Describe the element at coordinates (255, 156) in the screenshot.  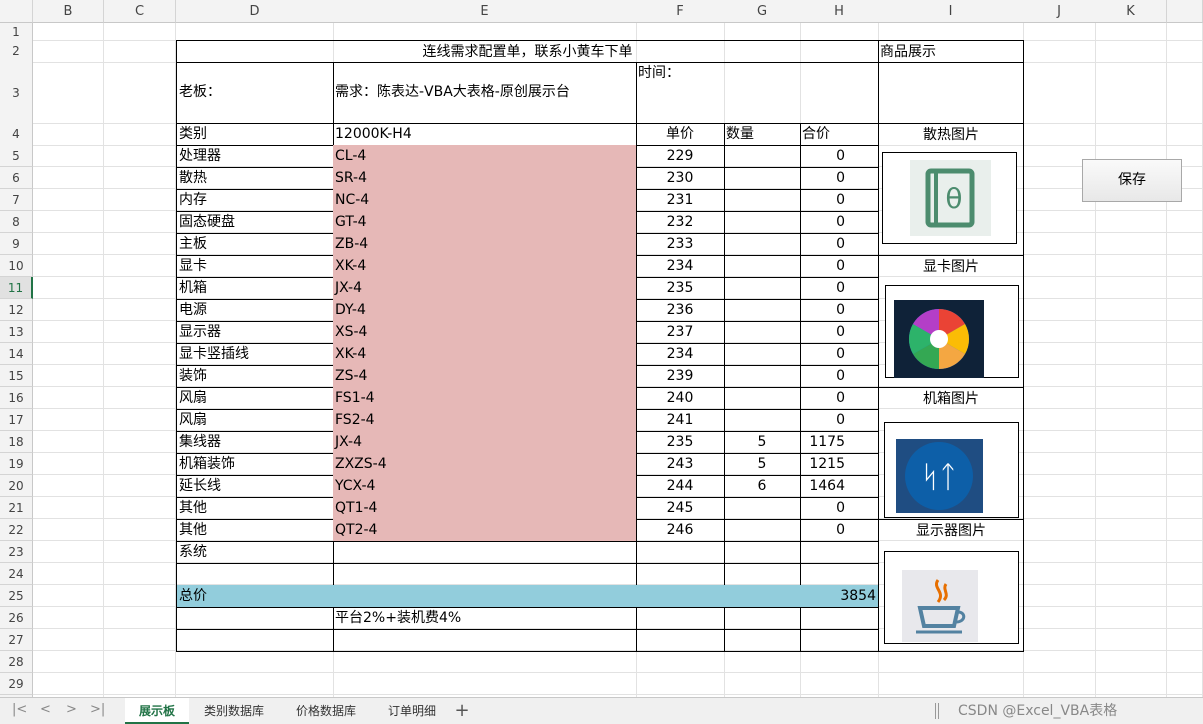
I see `item-category: 处理器` at that location.